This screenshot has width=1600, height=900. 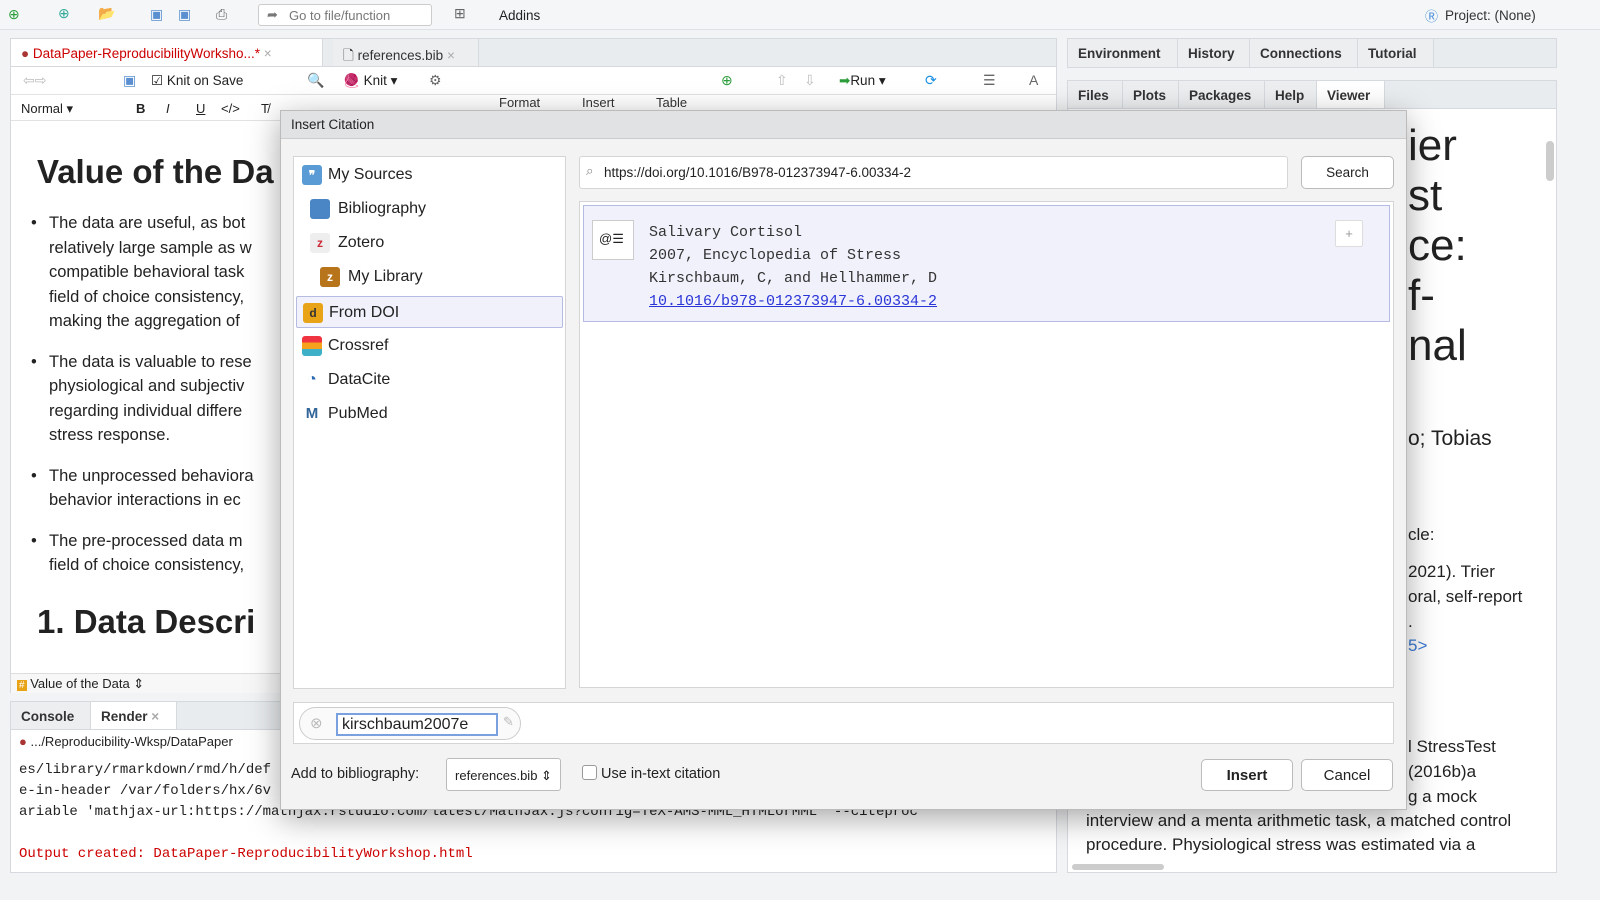 What do you see at coordinates (727, 80) in the screenshot?
I see `insert-chunk-icon: ⊕` at bounding box center [727, 80].